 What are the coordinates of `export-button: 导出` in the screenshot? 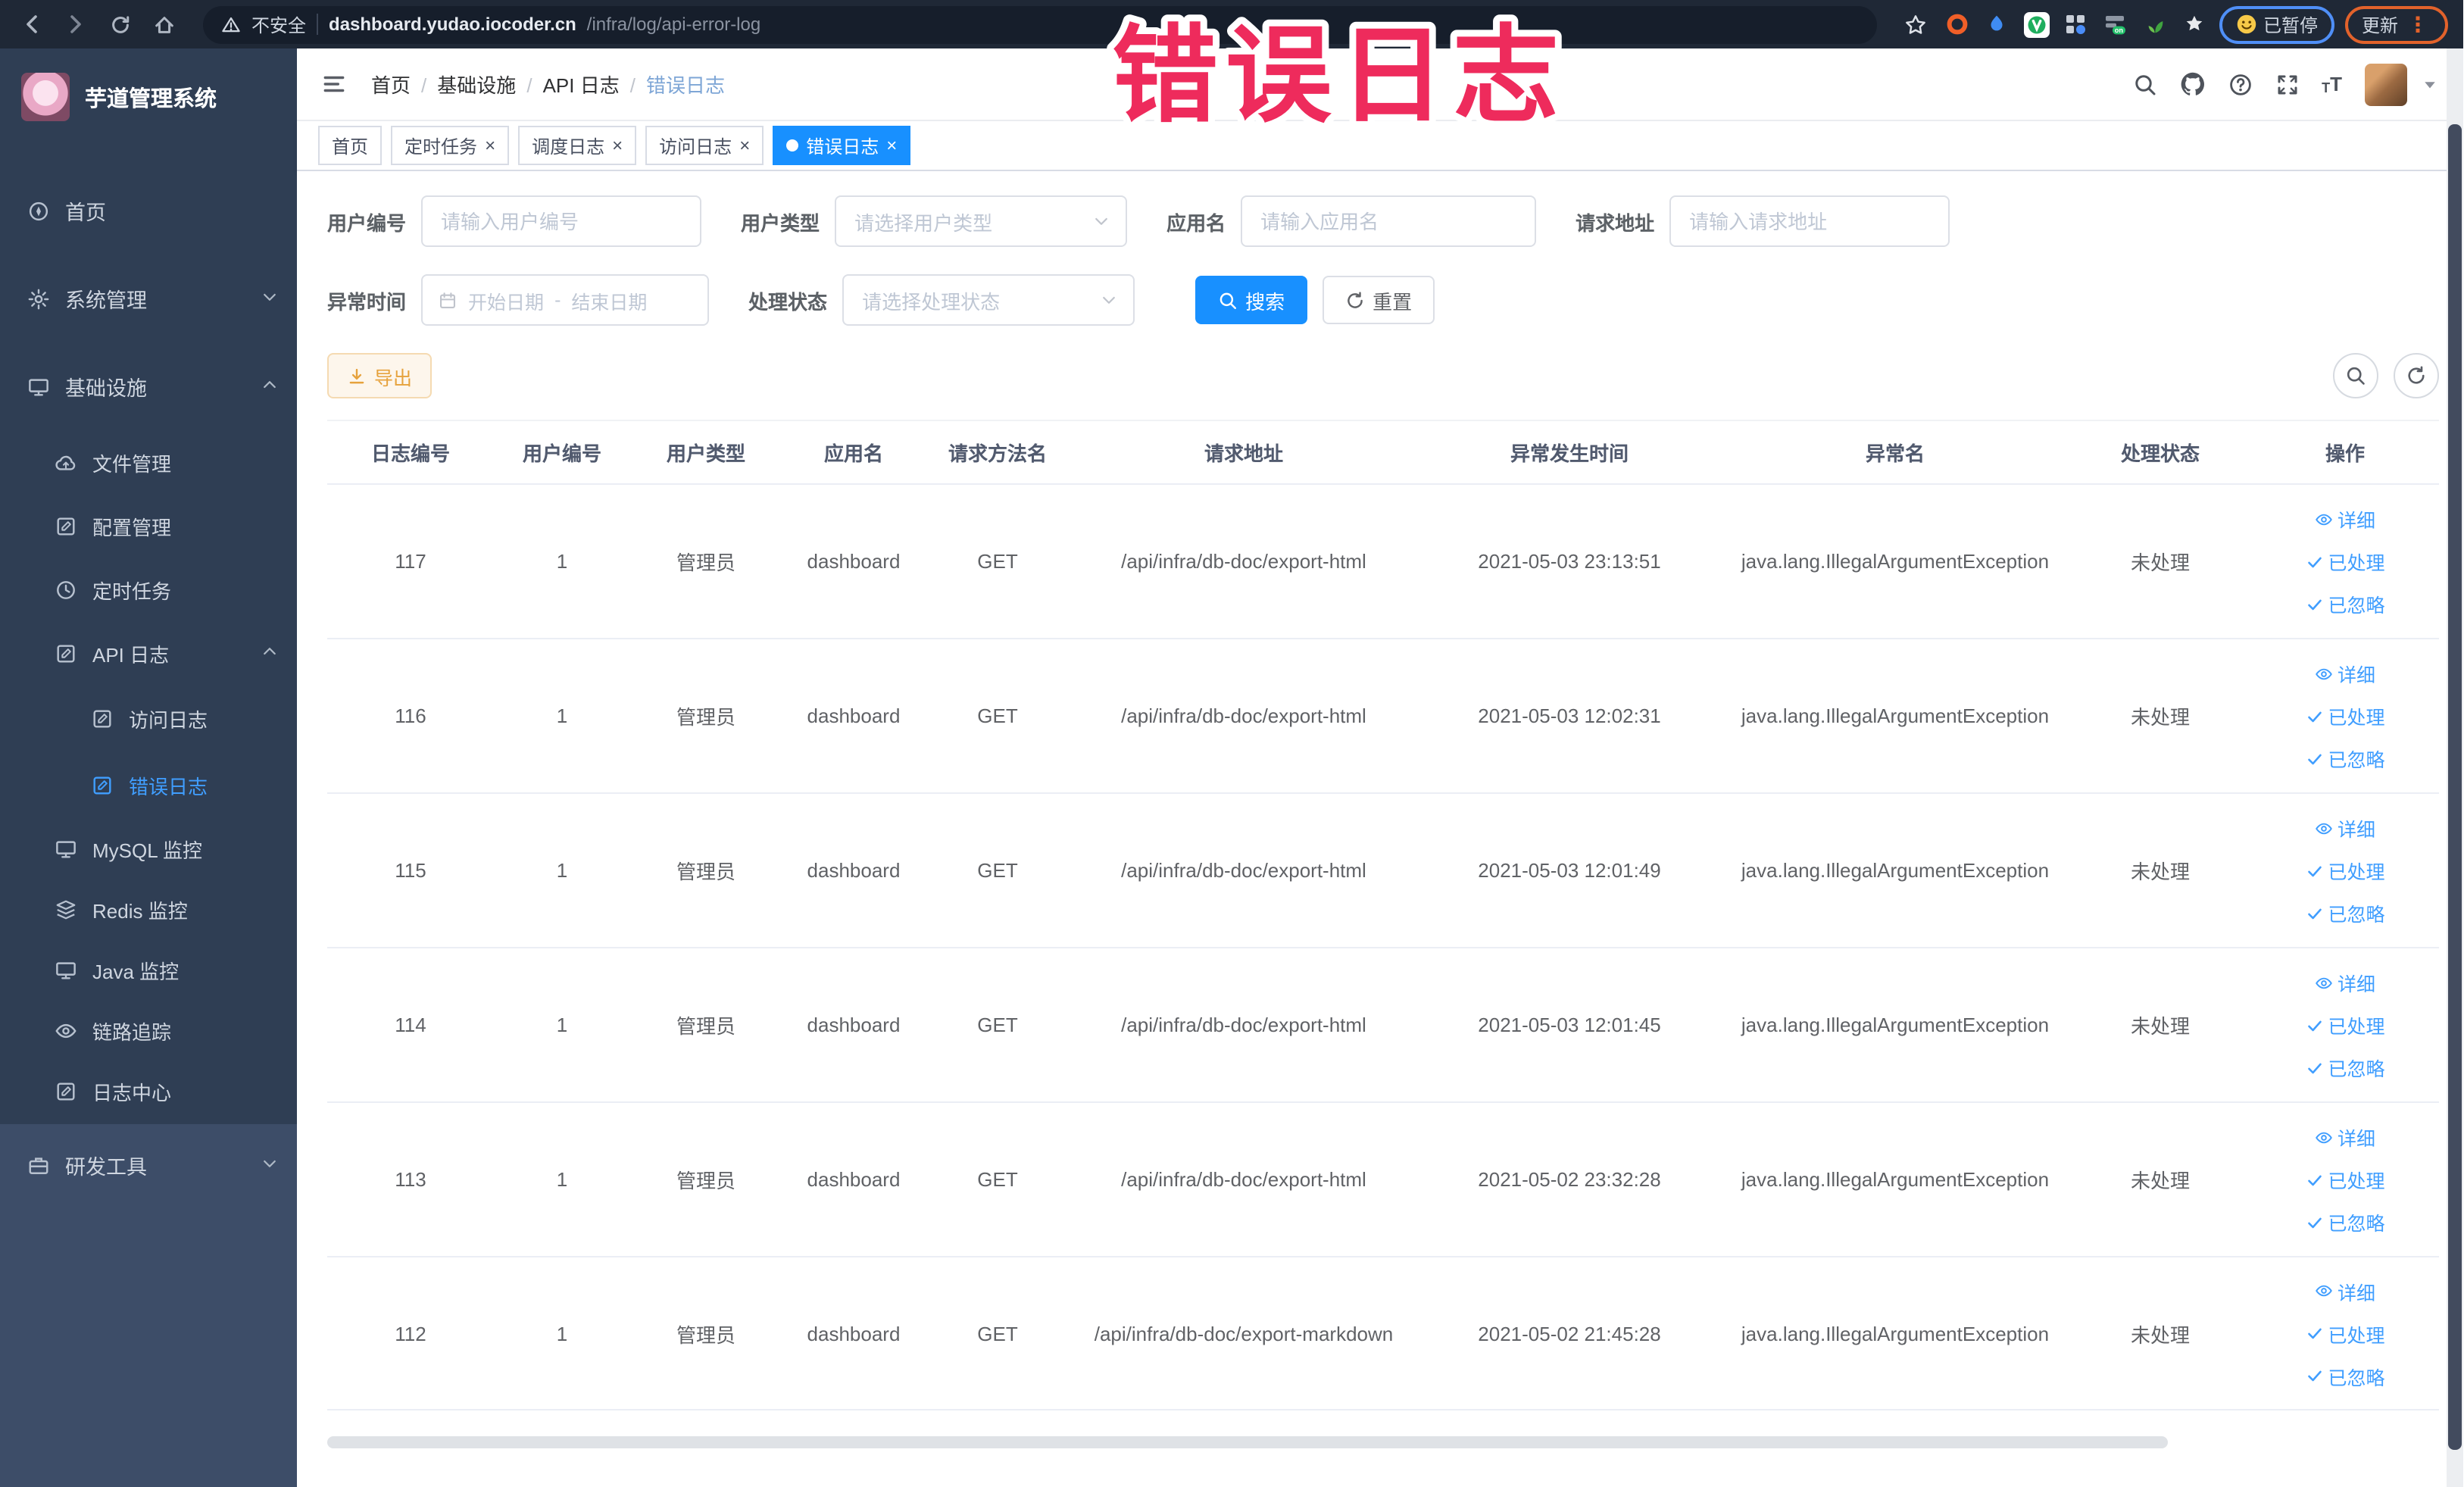 It's located at (380, 375).